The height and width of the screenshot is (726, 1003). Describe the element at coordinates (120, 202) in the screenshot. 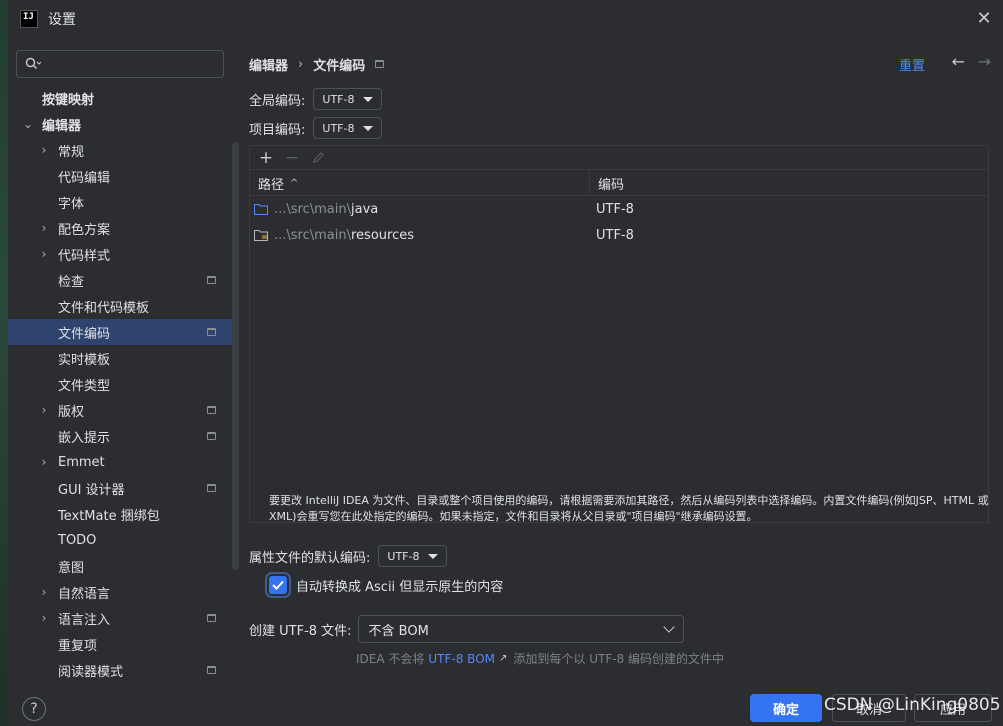

I see `sidebar-item-font: 字体` at that location.